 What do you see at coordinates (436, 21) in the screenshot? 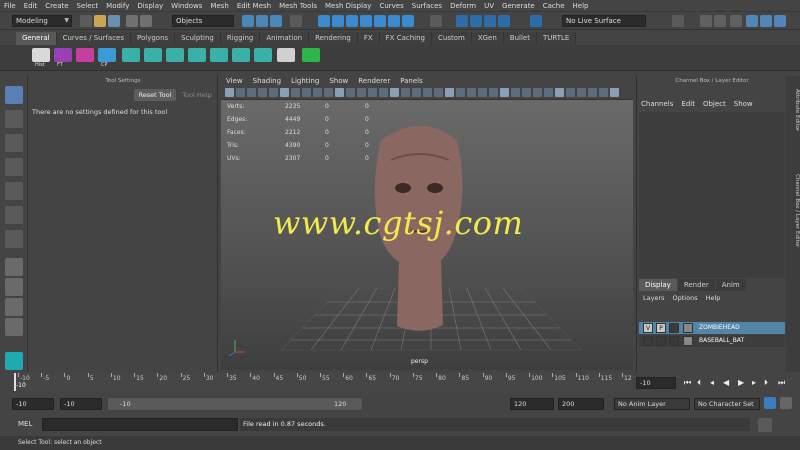
I see `construction-history-icon` at bounding box center [436, 21].